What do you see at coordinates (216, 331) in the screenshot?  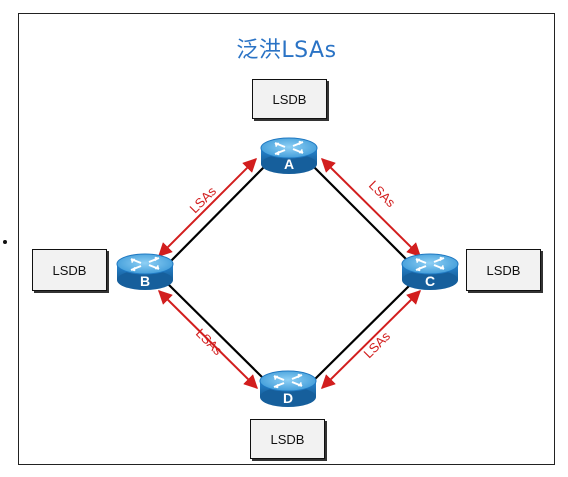 I see `link-b-d` at bounding box center [216, 331].